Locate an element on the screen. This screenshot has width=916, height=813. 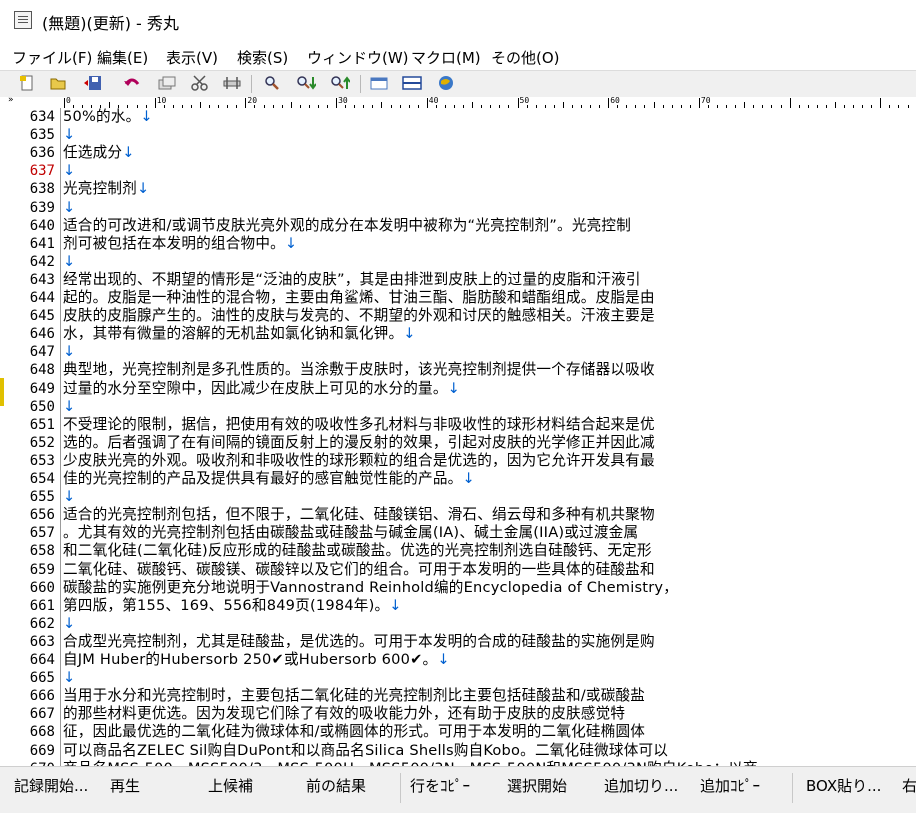
line-text: 的那些材料更优选。因为发现它们除了有效的吸收能力外，还有助于皮肤的皮肤感觉特 is located at coordinates (344, 714).